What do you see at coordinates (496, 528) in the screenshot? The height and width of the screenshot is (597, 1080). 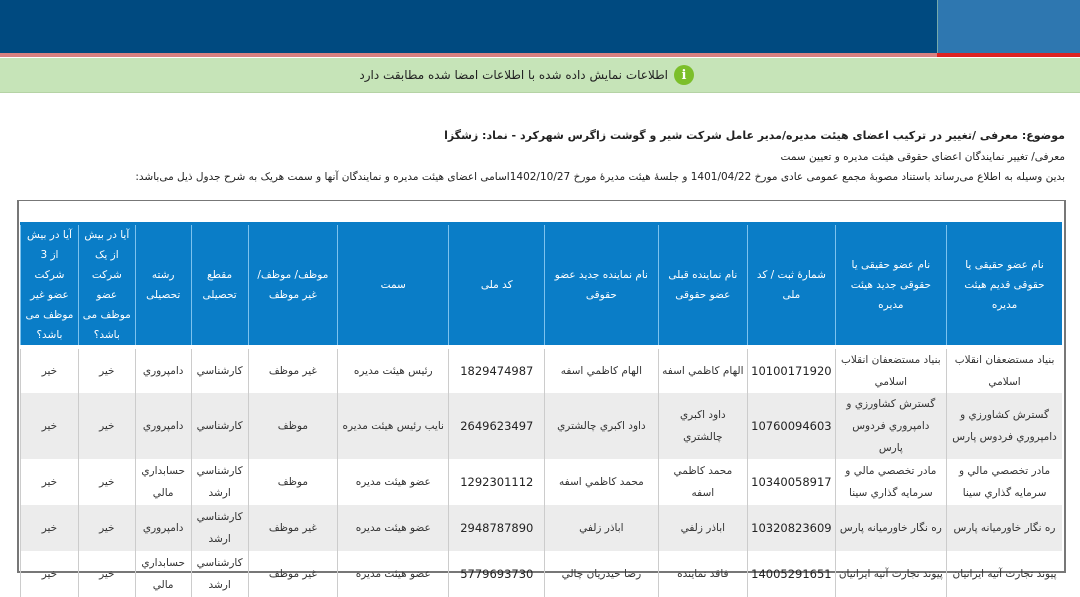 I see `table-cell: 2948787890` at bounding box center [496, 528].